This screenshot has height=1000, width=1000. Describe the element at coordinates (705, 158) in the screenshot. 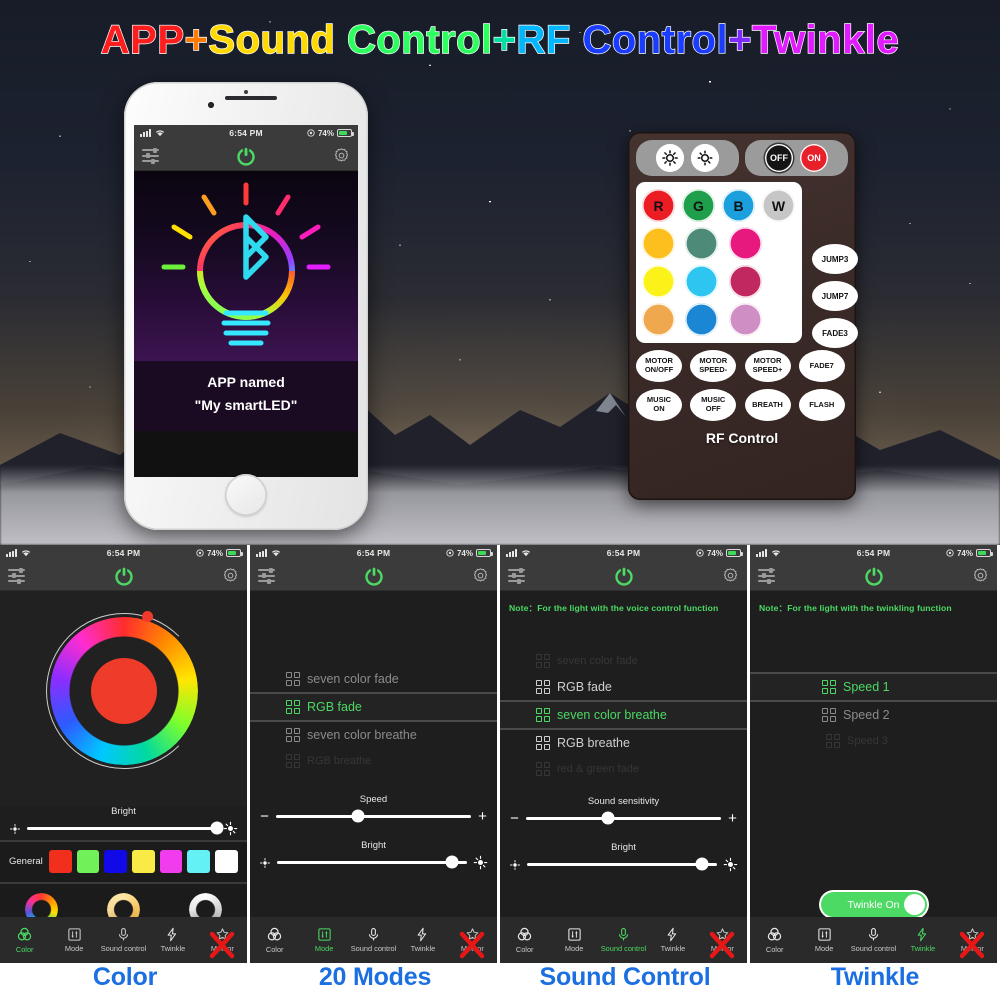

I see `brightness-down-button` at that location.